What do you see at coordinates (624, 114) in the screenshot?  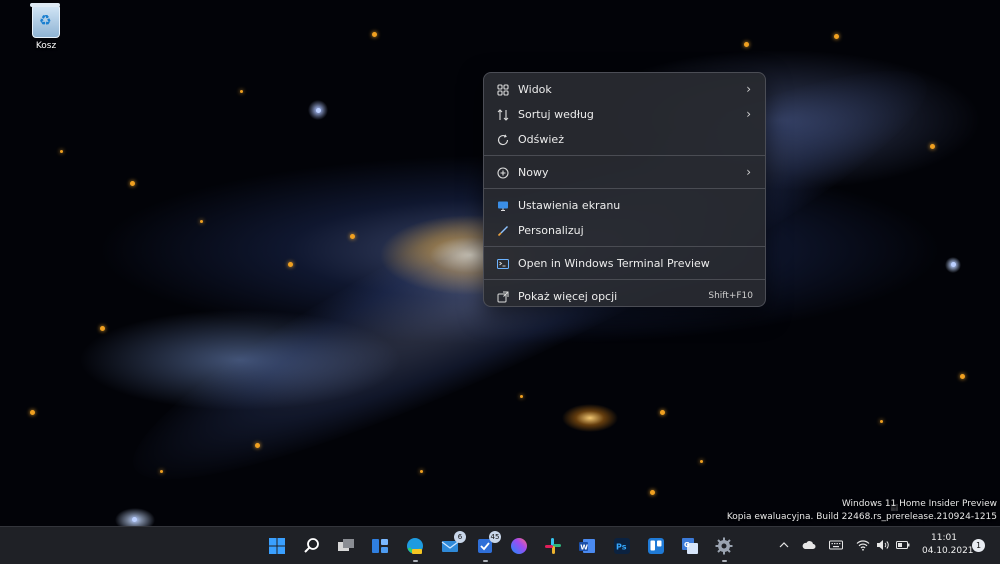 I see `menu-item-sort-by: Sortuj według ›` at bounding box center [624, 114].